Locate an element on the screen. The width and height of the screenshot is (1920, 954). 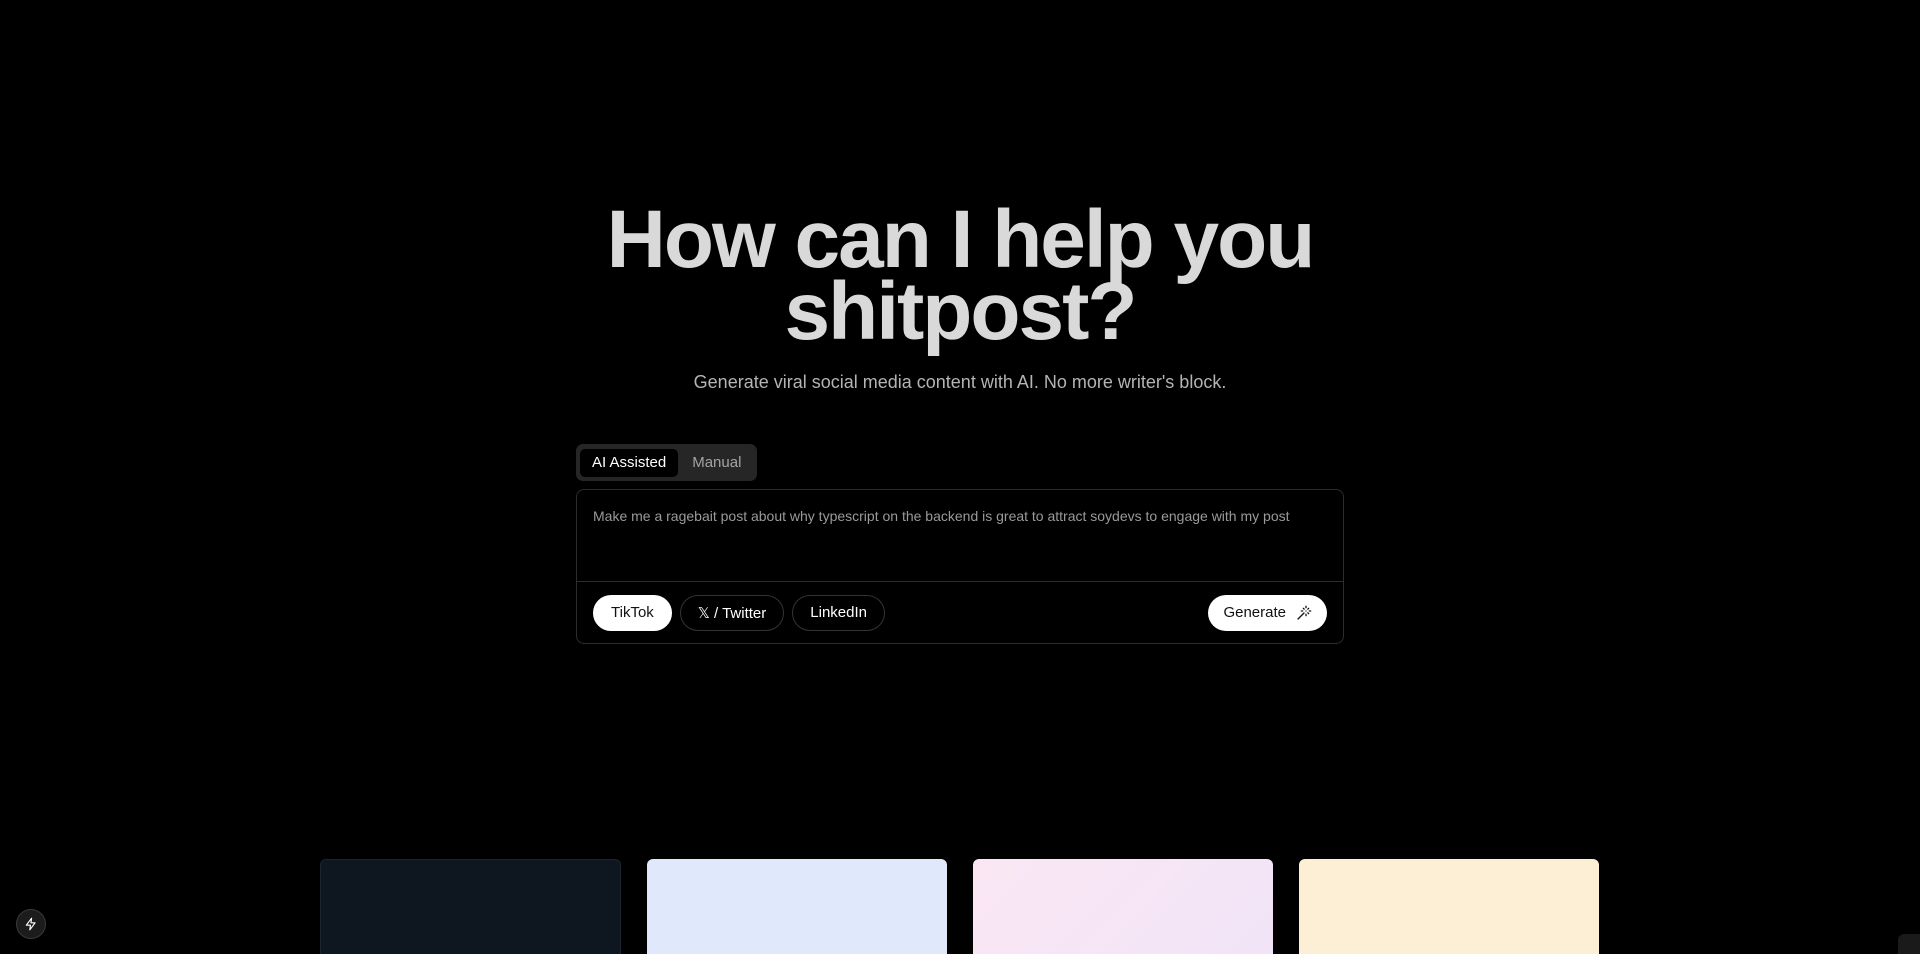
generate-button: Generate is located at coordinates (1267, 612).